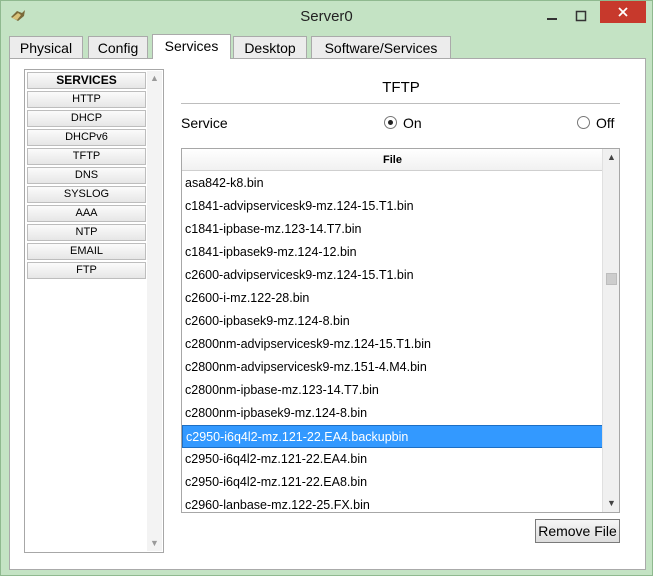  I want to click on file-row: c1841-advipservicesk9-mz.124-15.T1.bin, so click(392, 206).